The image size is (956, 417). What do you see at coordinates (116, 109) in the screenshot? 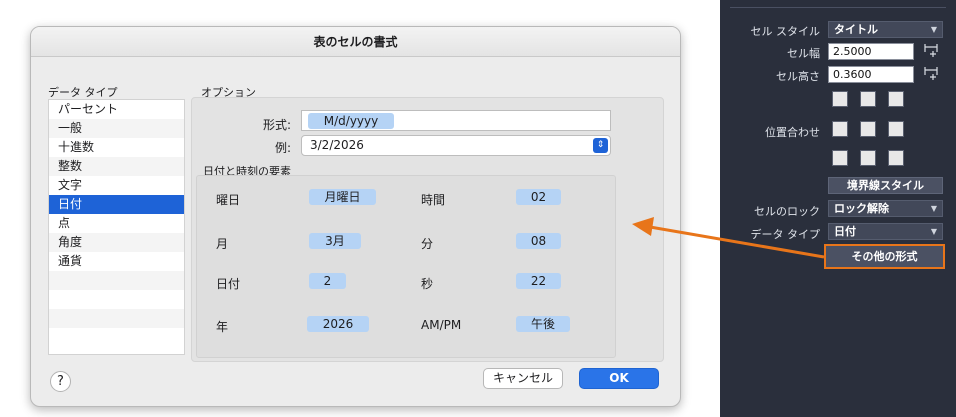
I see `list-item-percent: パーセント` at bounding box center [116, 109].